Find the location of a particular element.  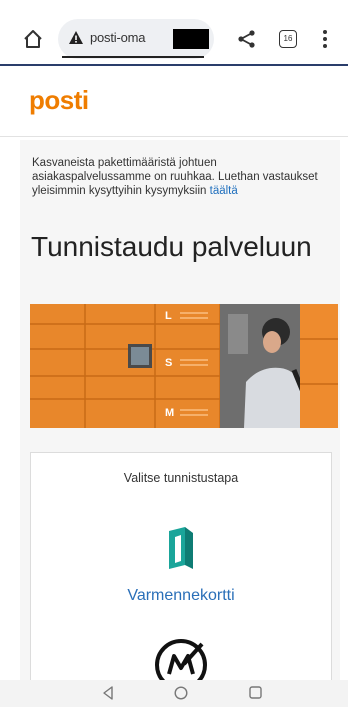

auth-card-title: Valitse tunnistustapa is located at coordinates (181, 478).